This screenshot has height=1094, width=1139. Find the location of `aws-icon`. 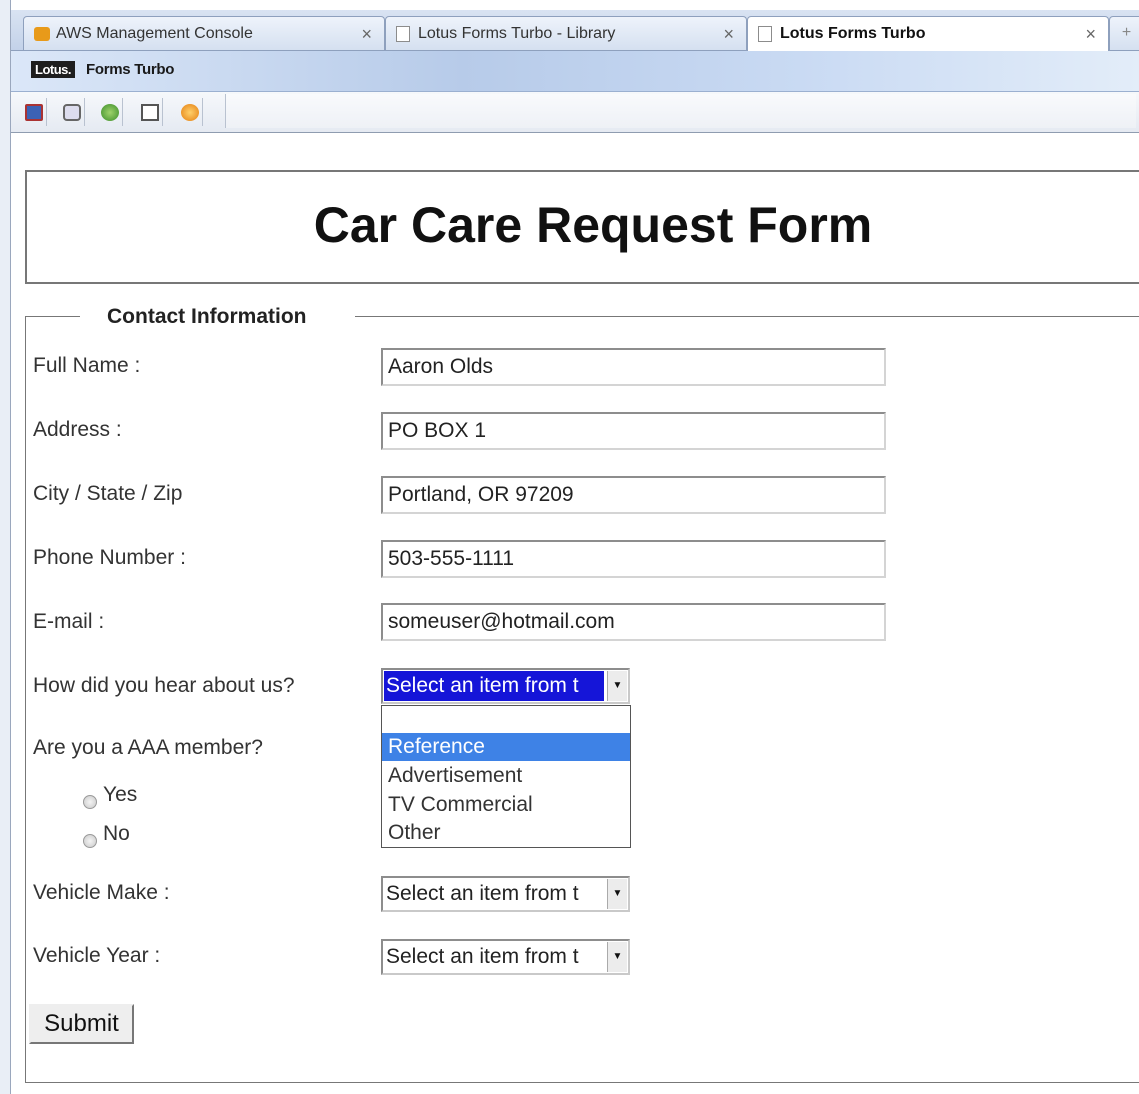

aws-icon is located at coordinates (42, 34).